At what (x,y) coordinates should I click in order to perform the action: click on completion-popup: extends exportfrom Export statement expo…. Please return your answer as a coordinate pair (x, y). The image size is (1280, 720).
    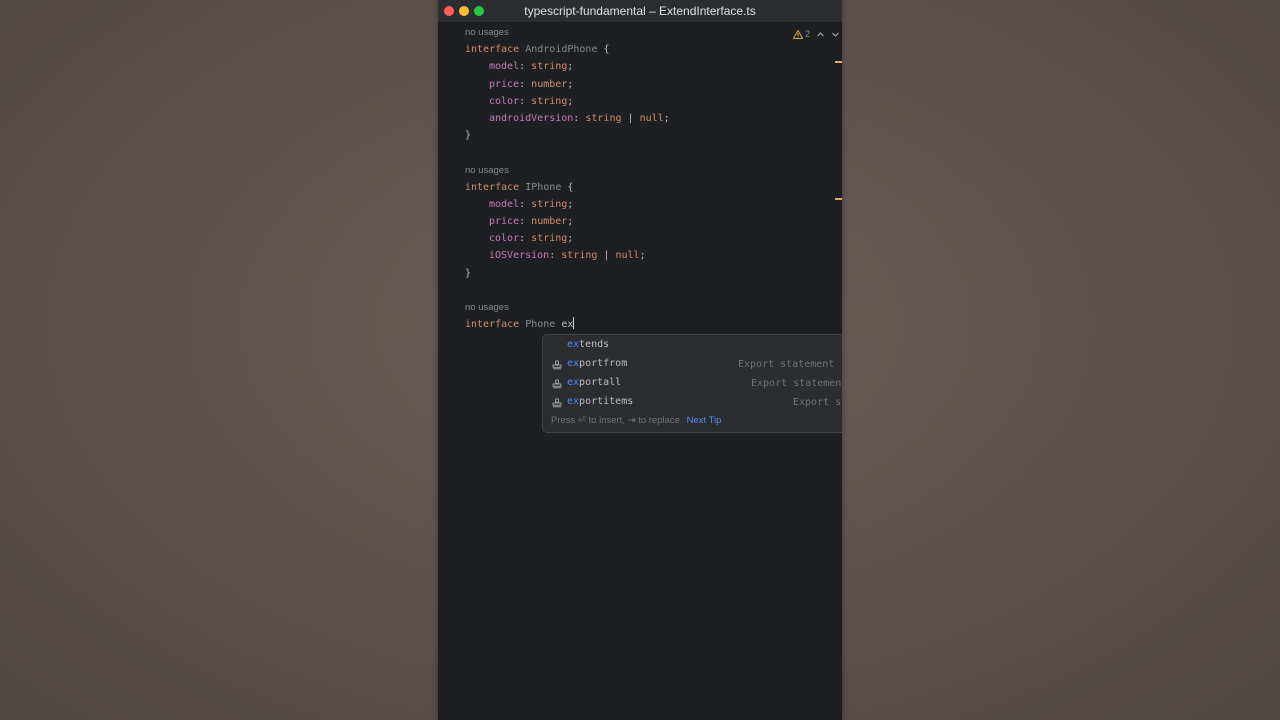
    Looking at the image, I should click on (692, 383).